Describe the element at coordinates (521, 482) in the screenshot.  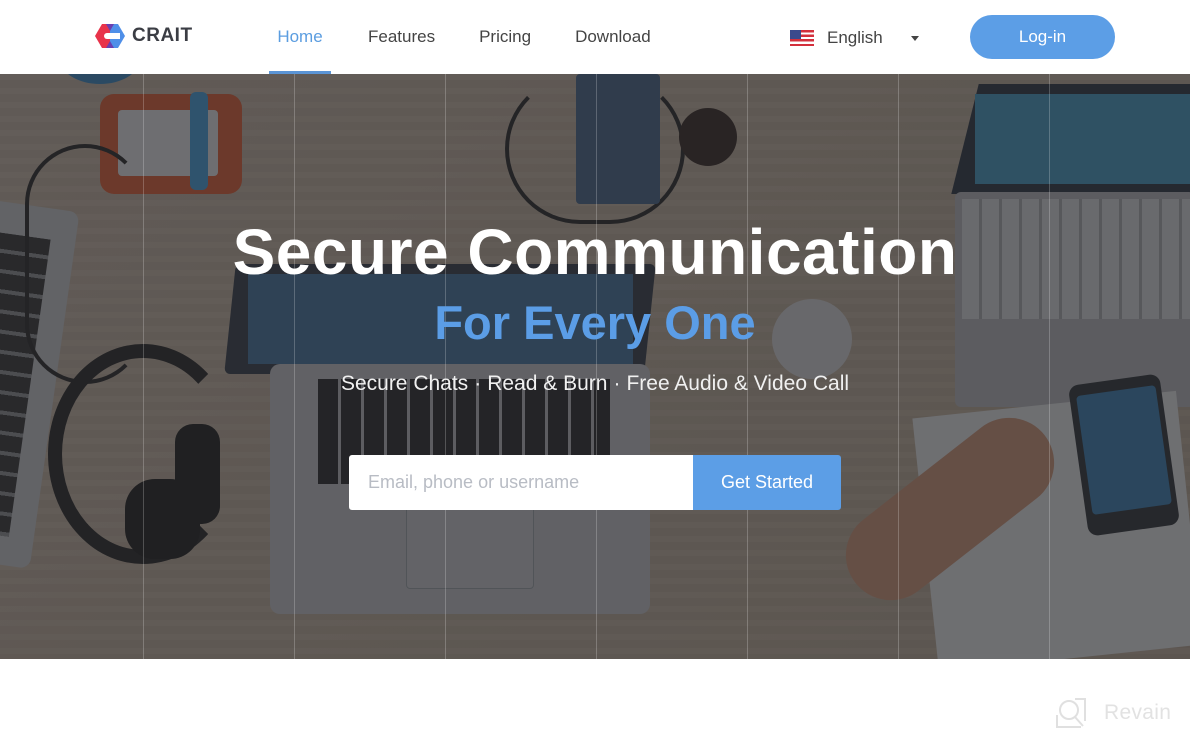
I see `signup-identifier-input` at that location.